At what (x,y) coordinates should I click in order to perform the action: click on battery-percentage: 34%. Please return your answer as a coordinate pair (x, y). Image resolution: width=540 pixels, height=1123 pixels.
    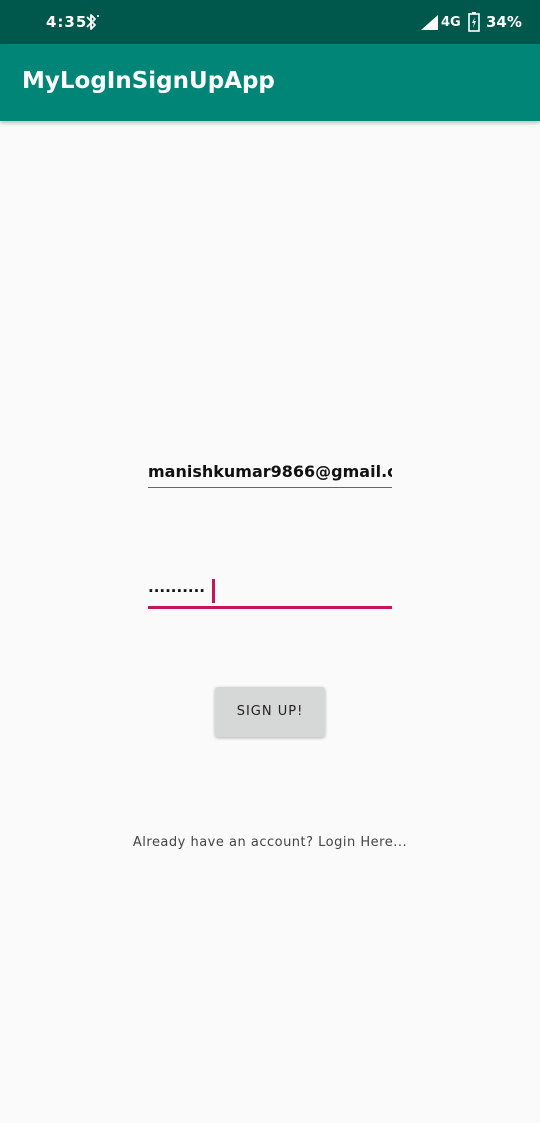
    Looking at the image, I should click on (504, 22).